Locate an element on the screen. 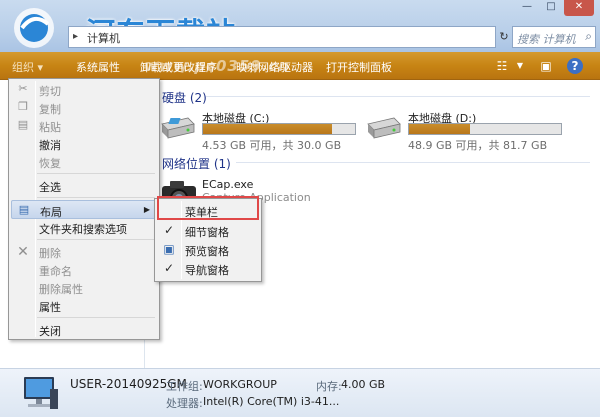 This screenshot has height=417, width=600. menu-item-label: 关闭 is located at coordinates (50, 331).